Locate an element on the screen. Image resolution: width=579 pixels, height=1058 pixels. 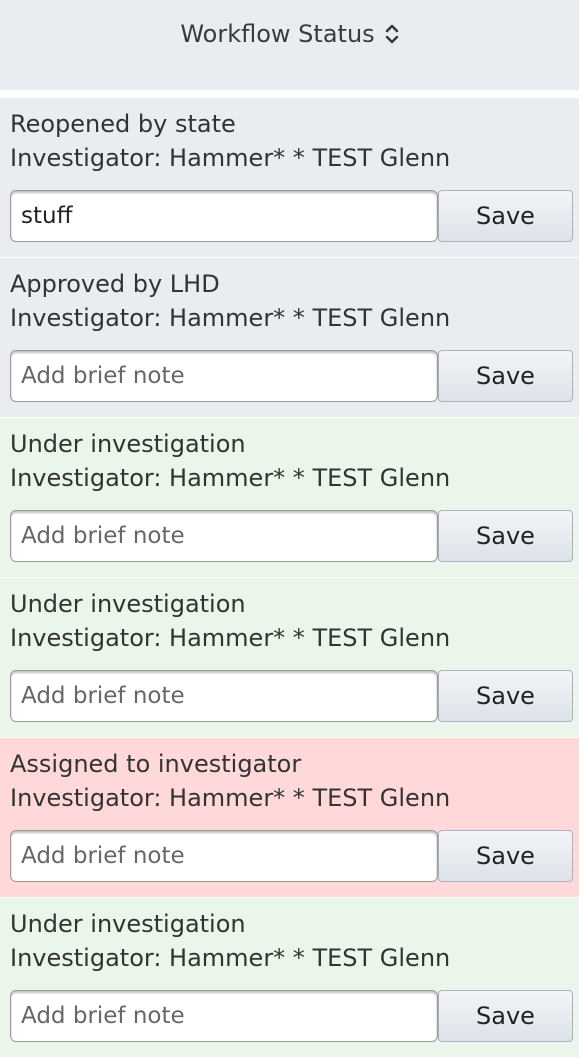
sort-updown-icon is located at coordinates (392, 34).